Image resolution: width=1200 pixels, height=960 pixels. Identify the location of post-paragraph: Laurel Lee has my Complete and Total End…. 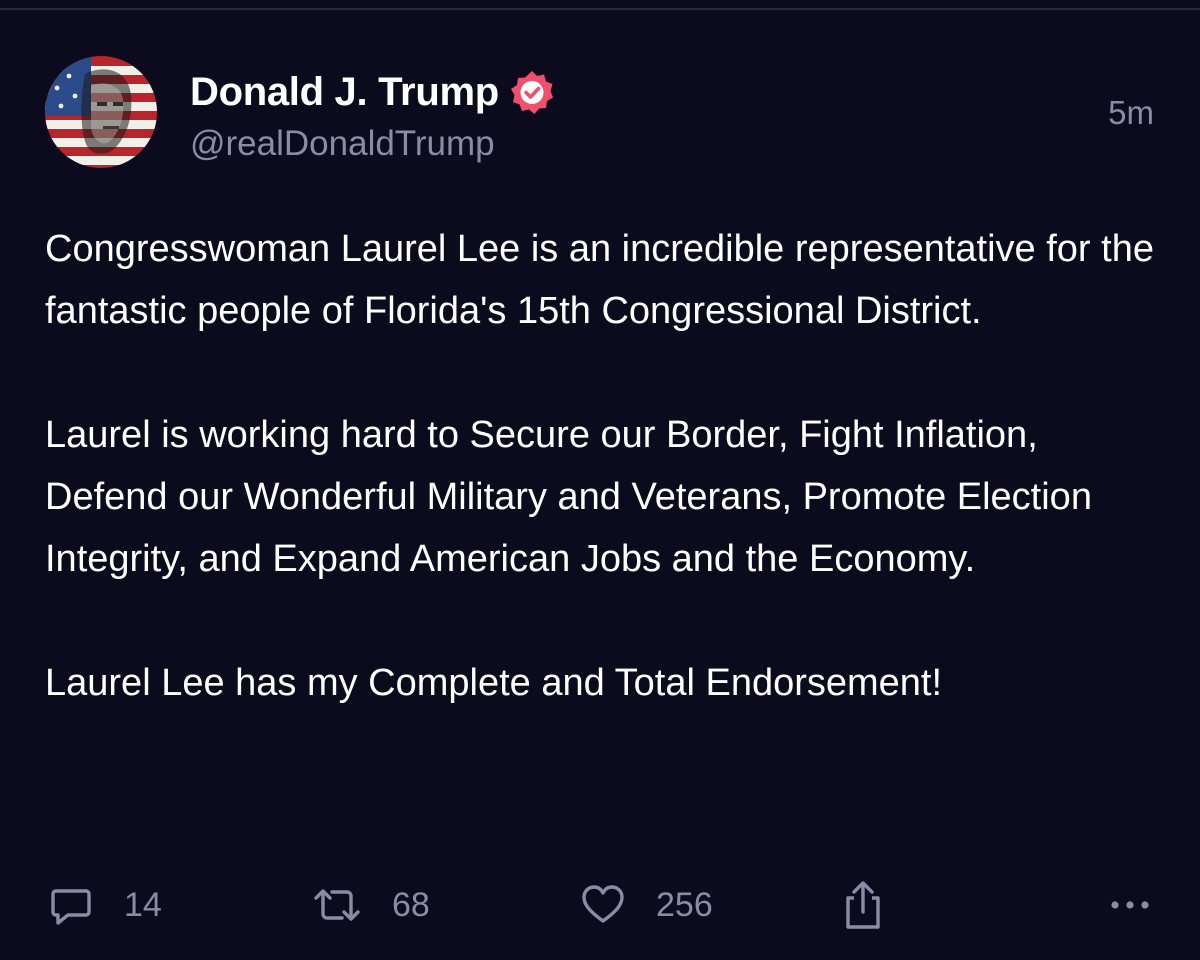
(494, 683).